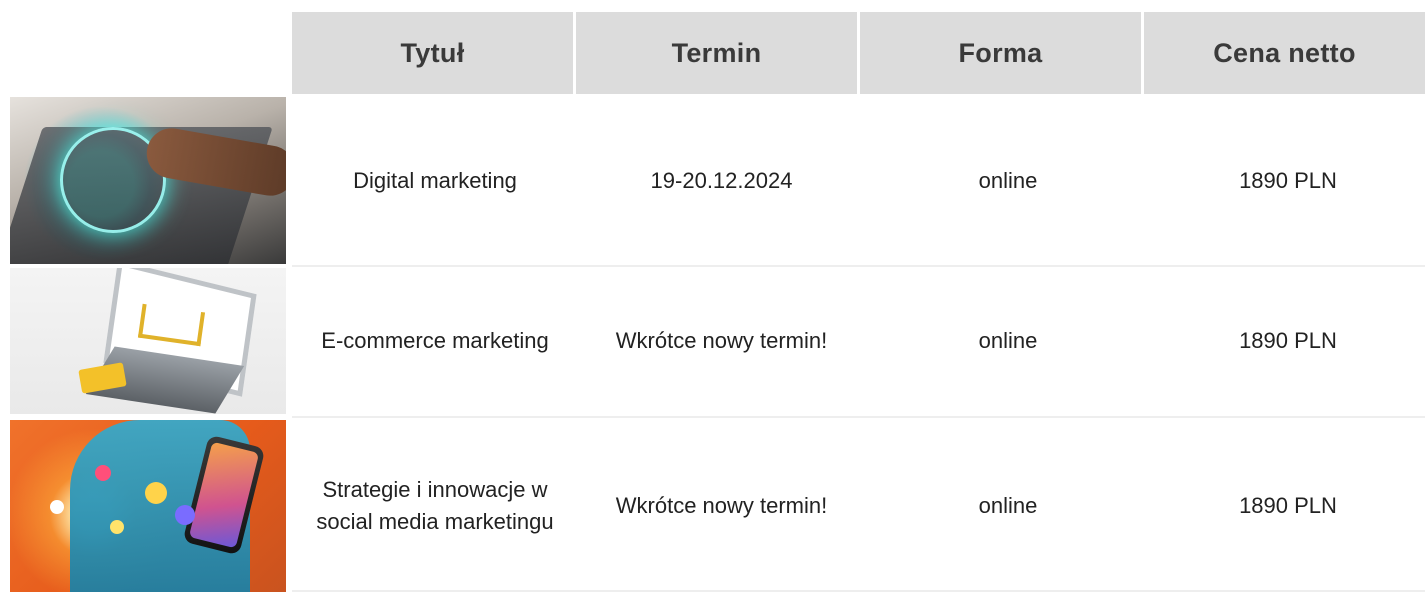 The height and width of the screenshot is (592, 1425). I want to click on heart-icon, so click(103, 473).